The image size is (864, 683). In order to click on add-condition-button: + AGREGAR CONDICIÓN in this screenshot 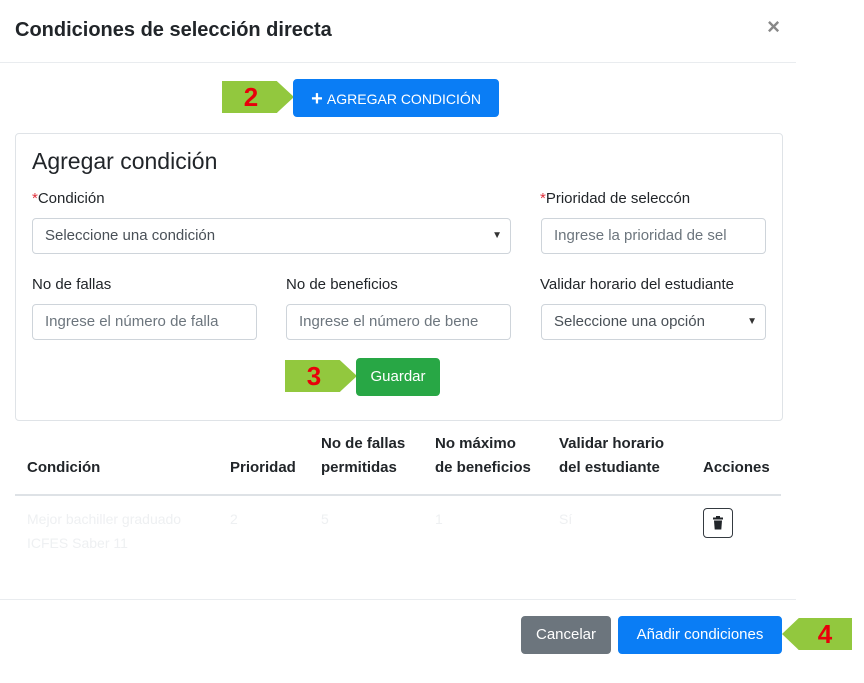, I will do `click(396, 98)`.